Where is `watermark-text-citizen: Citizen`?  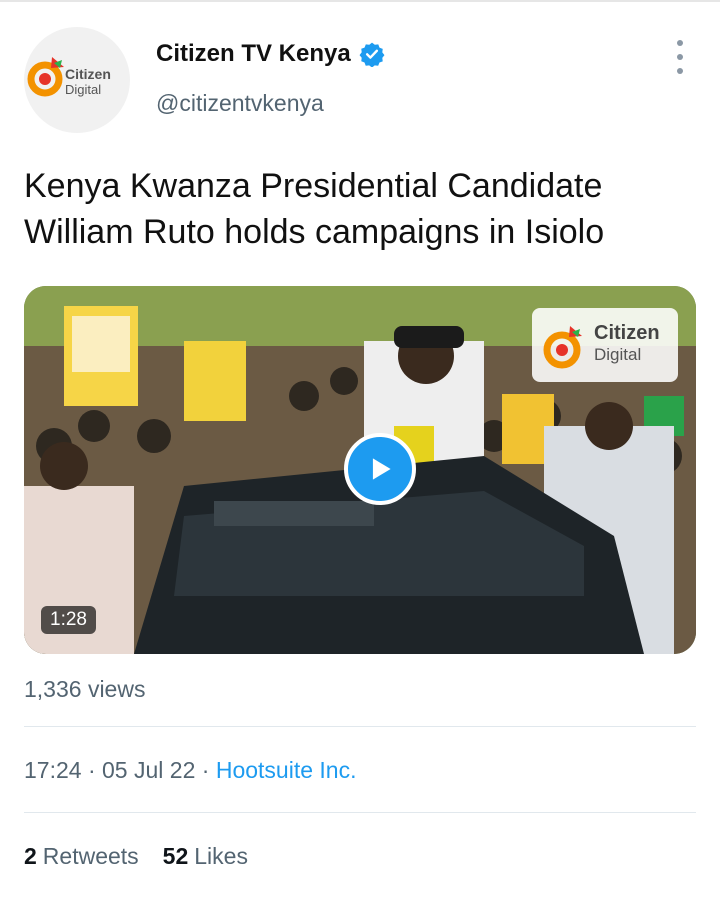 watermark-text-citizen: Citizen is located at coordinates (627, 333).